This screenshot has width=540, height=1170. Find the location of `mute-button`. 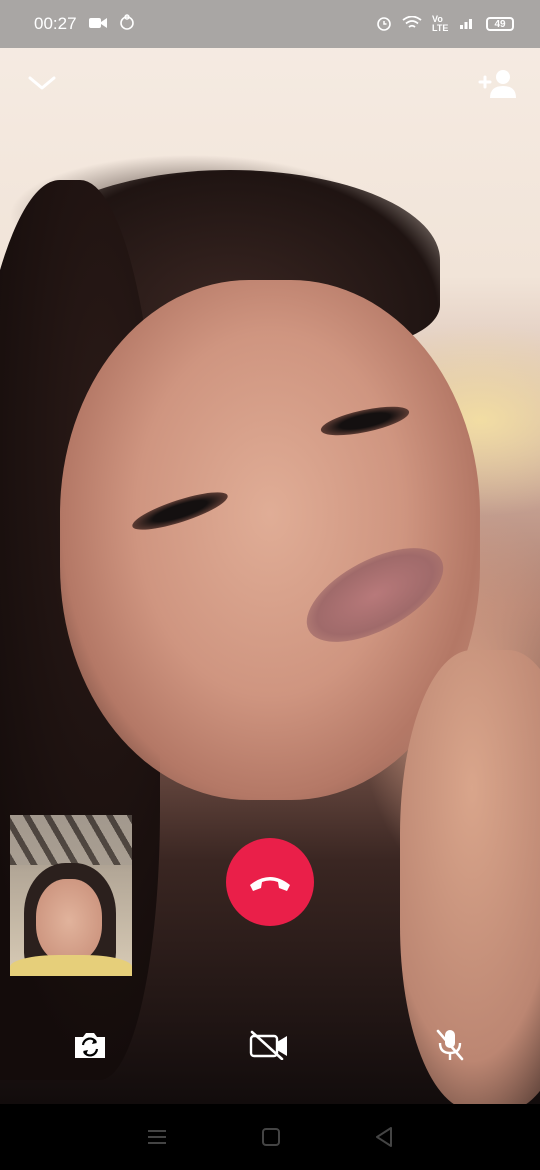

mute-button is located at coordinates (450, 1045).